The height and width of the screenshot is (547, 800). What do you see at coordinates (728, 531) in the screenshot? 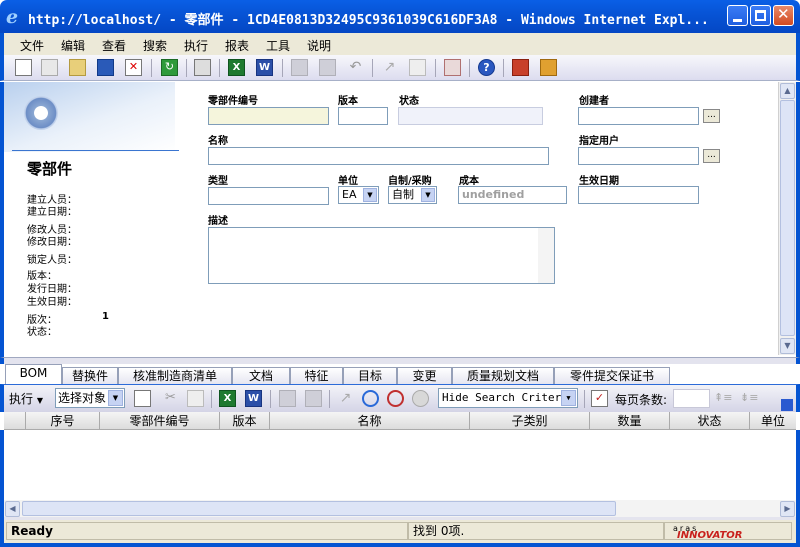
I see `brand-logo: aras INNOVATOR` at bounding box center [728, 531].